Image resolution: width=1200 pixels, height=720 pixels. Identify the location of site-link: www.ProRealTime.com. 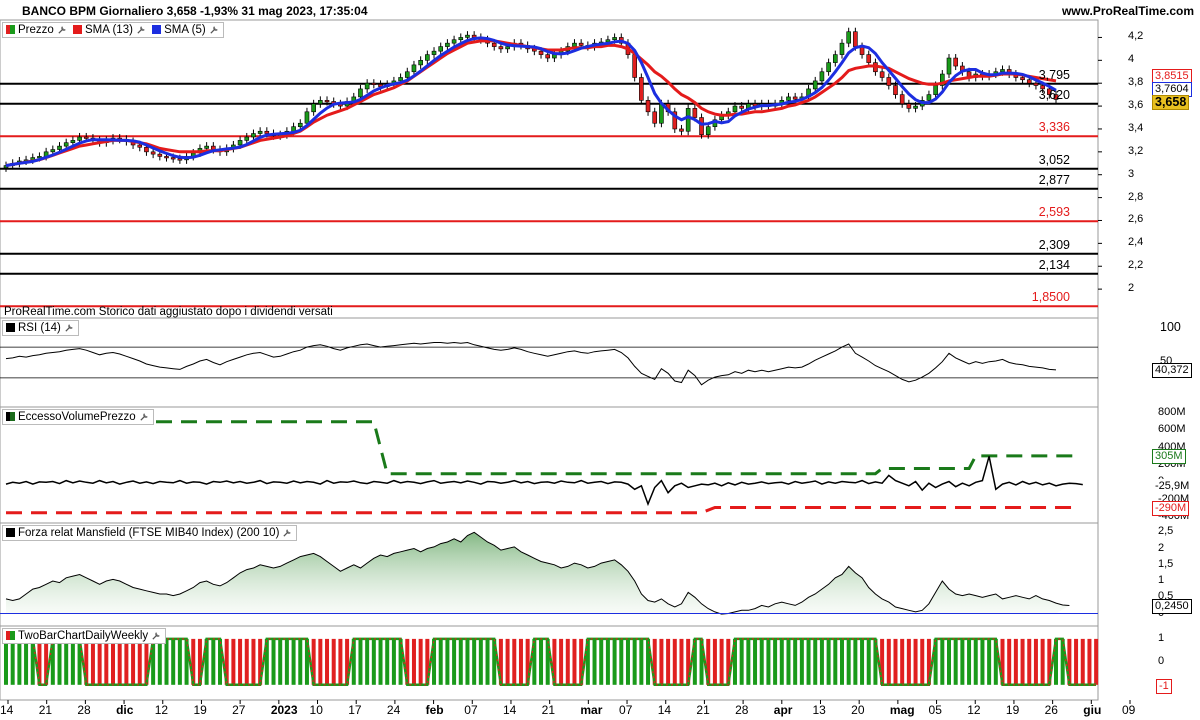
(1128, 11).